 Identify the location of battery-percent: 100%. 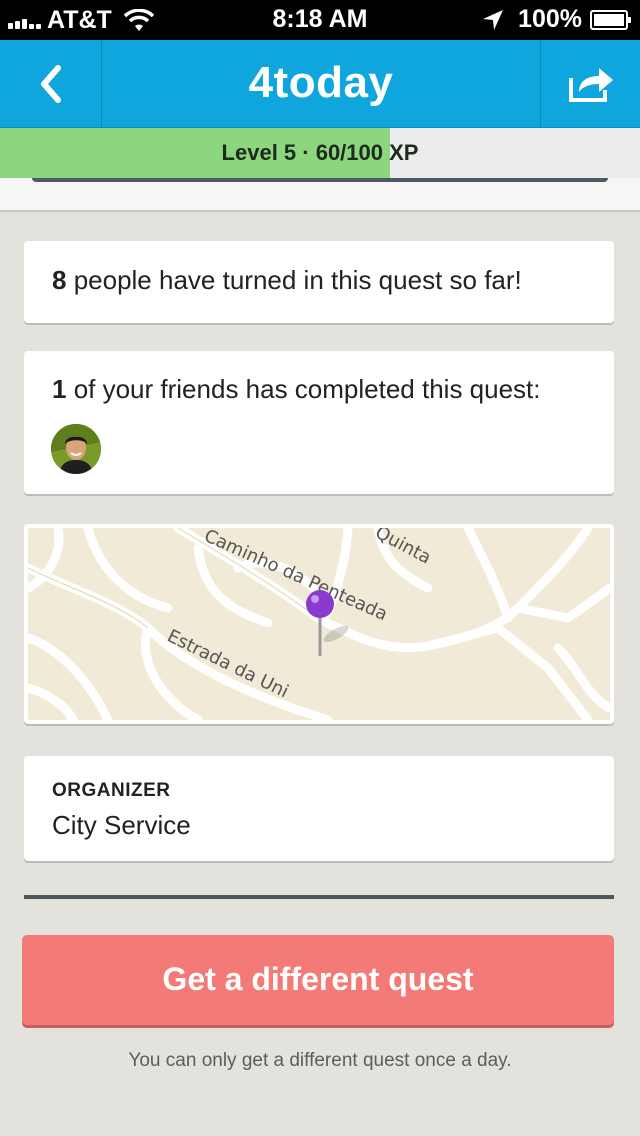
(550, 19).